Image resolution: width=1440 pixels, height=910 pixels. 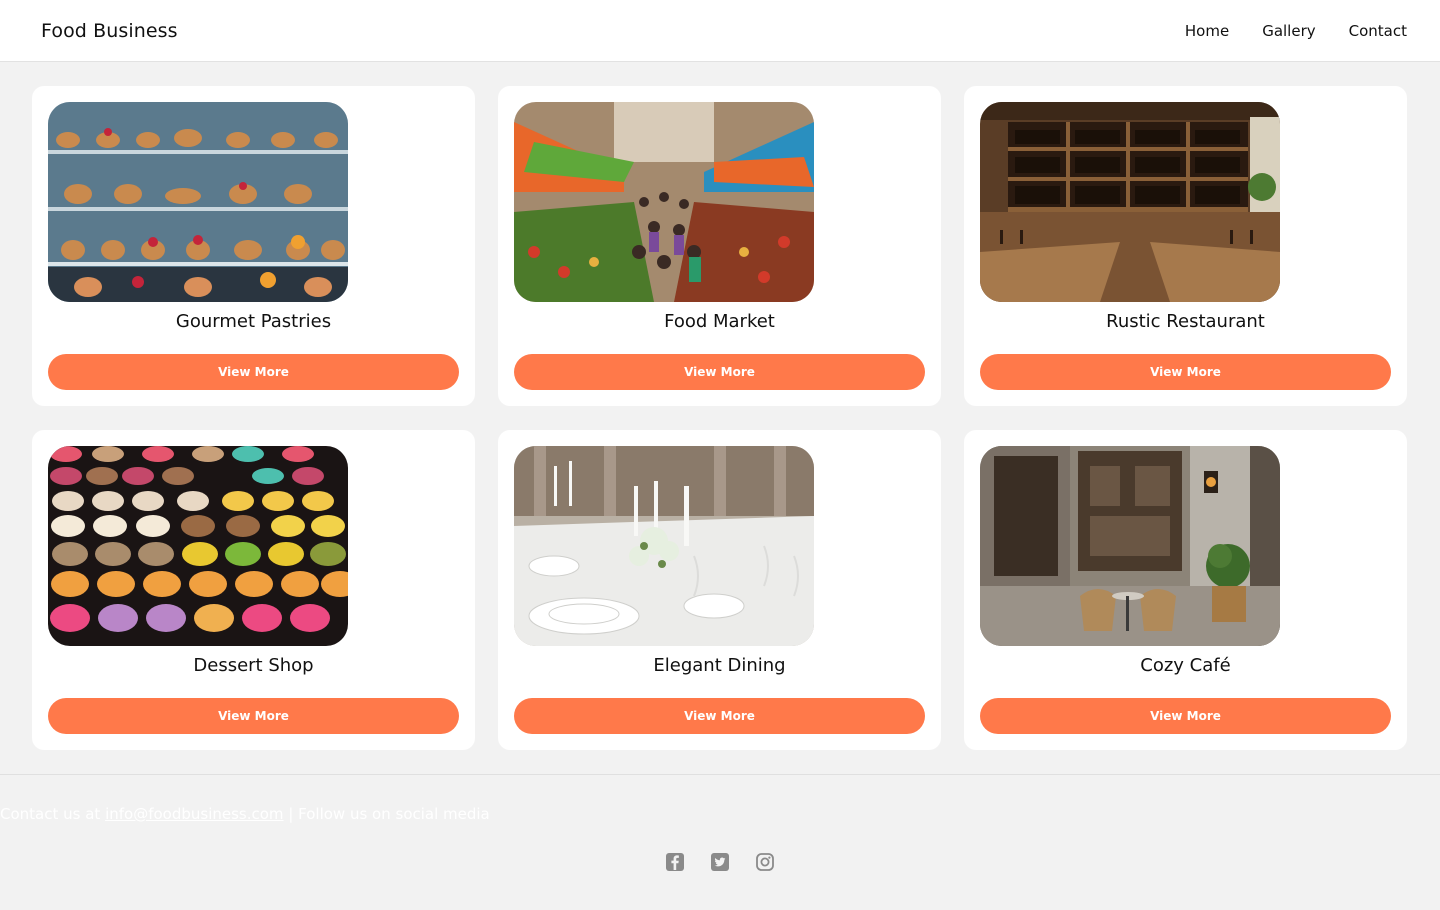 I want to click on card-image-pastries, so click(x=198, y=202).